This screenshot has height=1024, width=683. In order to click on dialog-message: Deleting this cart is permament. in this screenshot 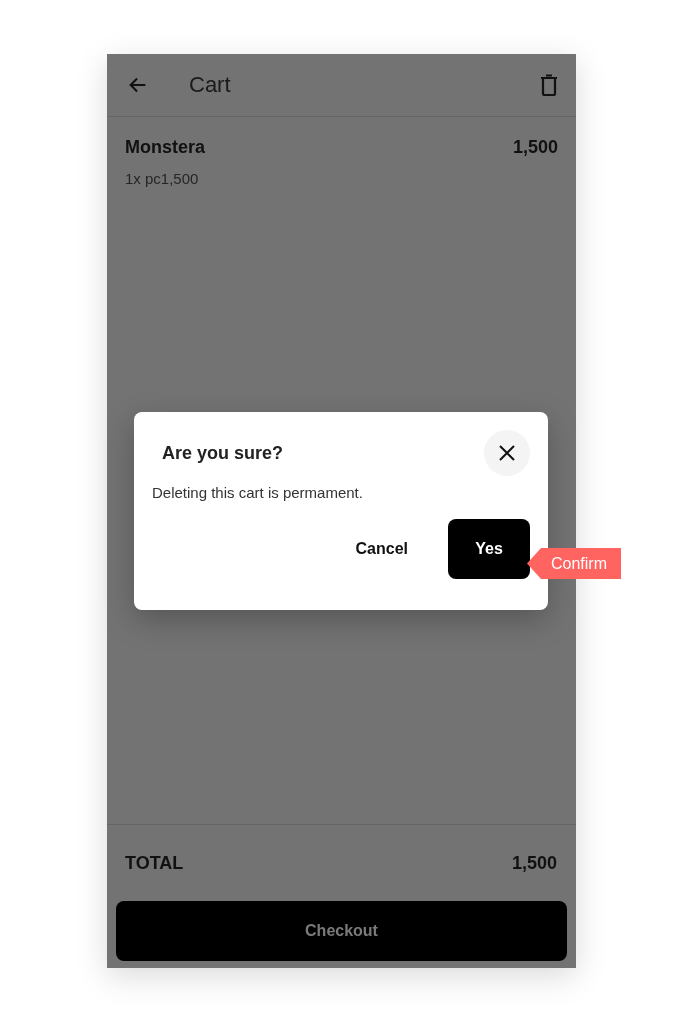, I will do `click(258, 492)`.